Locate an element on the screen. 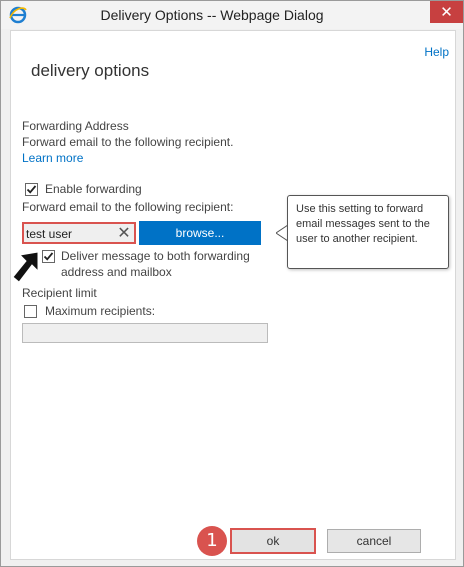 This screenshot has height=567, width=464. max-recipients-input is located at coordinates (145, 333).